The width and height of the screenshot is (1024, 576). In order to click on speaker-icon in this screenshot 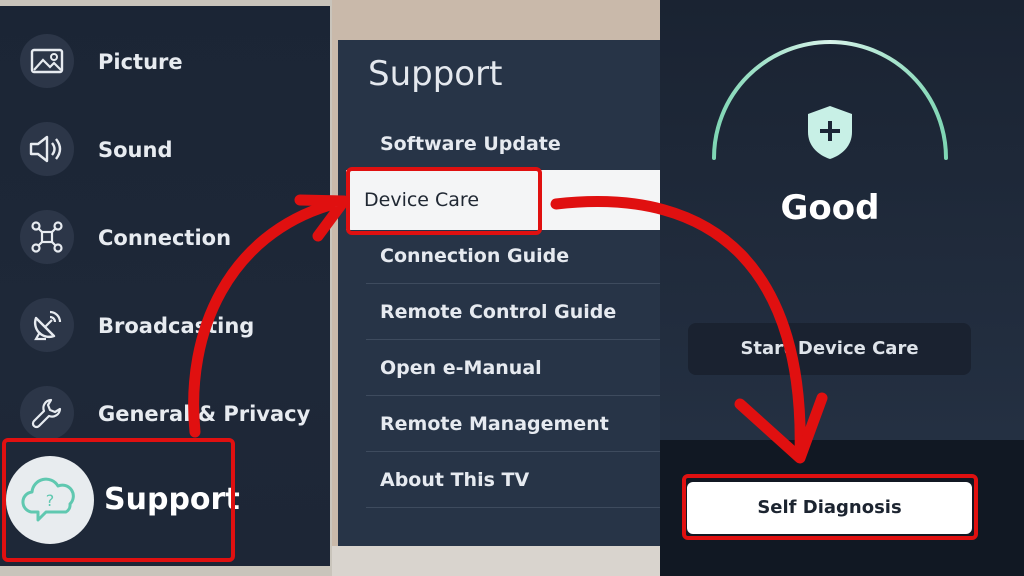, I will do `click(47, 149)`.